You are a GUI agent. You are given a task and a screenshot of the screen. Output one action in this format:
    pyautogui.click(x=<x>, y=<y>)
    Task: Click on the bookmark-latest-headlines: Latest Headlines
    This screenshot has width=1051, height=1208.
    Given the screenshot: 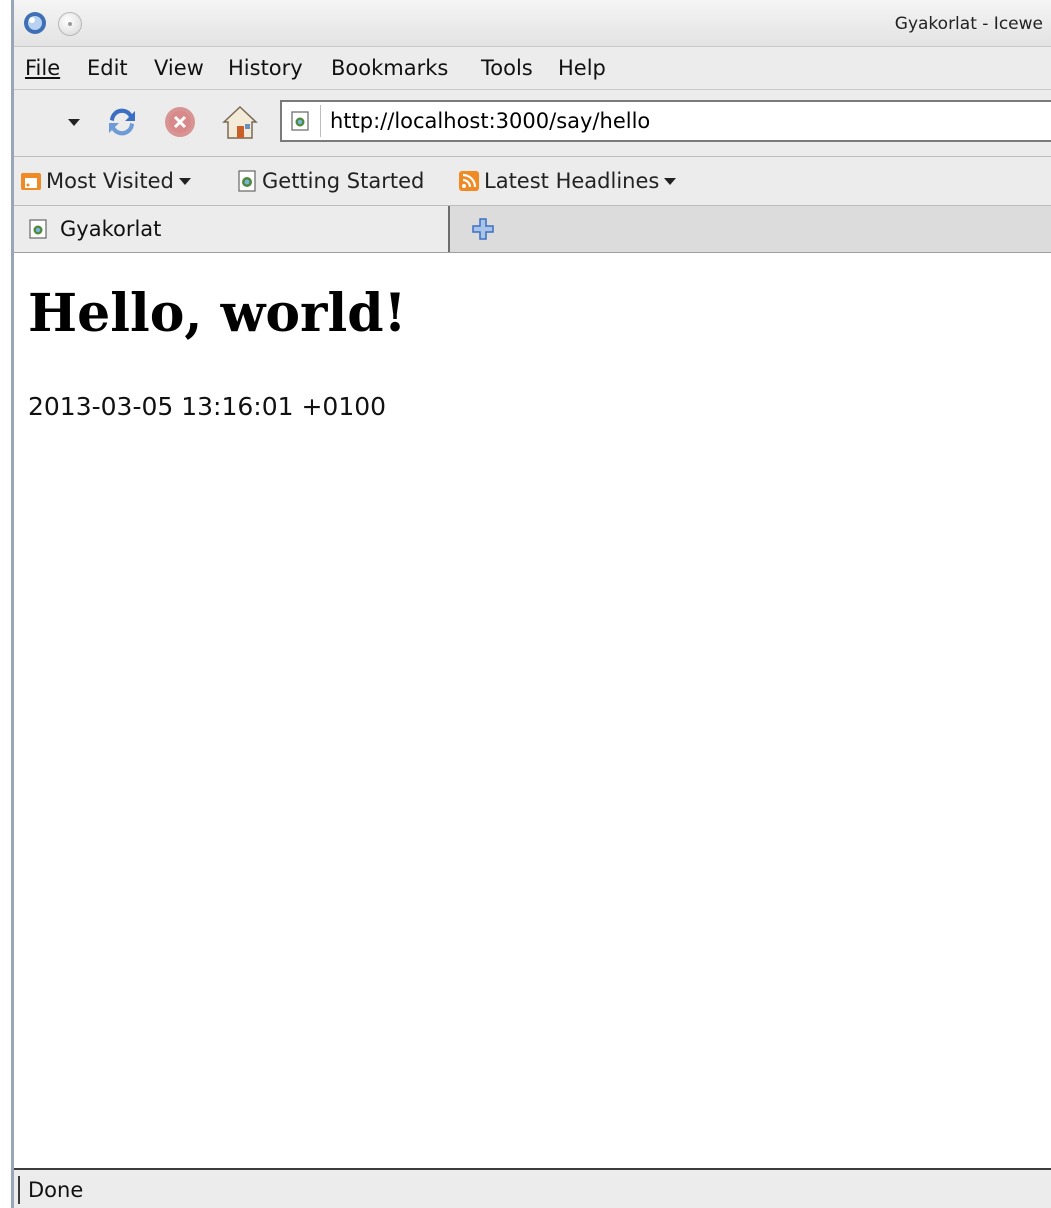 What is the action you would take?
    pyautogui.click(x=567, y=181)
    